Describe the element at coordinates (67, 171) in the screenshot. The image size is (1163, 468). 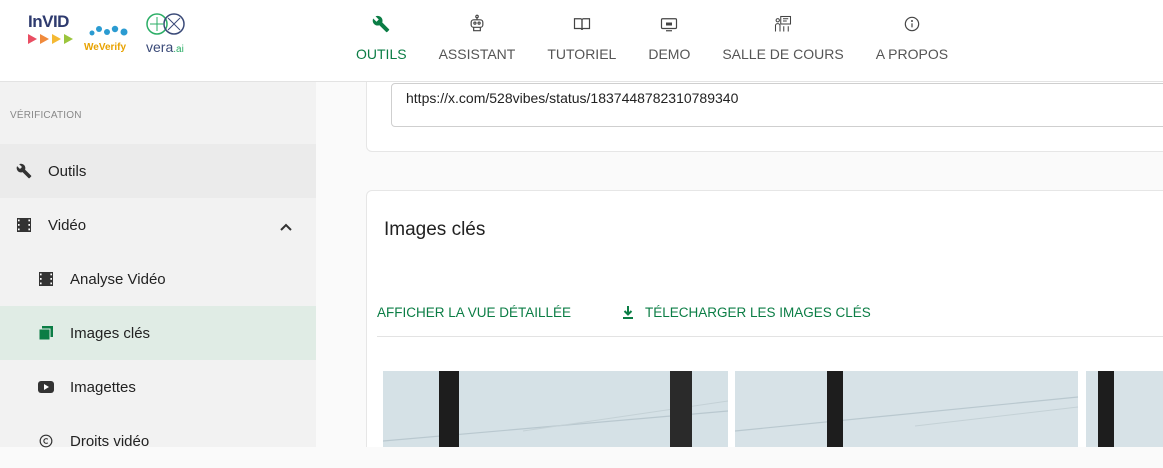
I see `sidebar-item-label: Outils` at that location.